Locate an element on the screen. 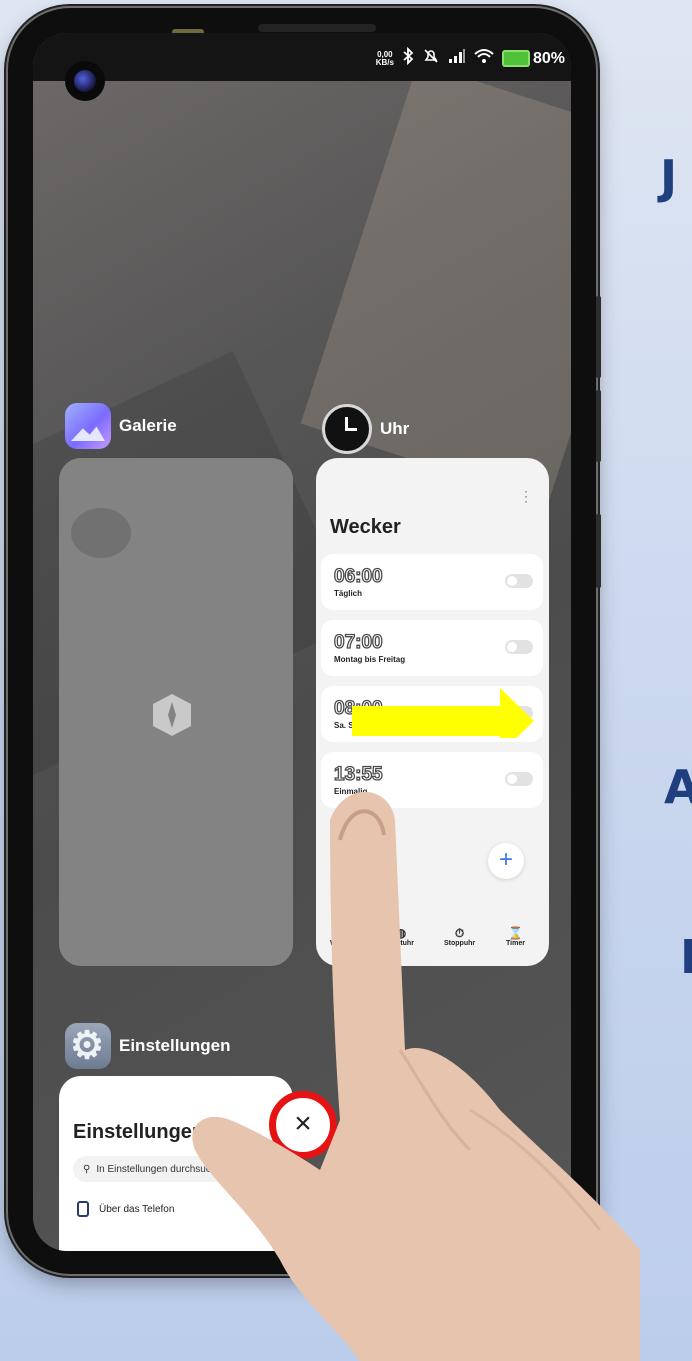  clock-nav-tab-stopwatch: ⏱ Stoppuhr is located at coordinates (459, 936).